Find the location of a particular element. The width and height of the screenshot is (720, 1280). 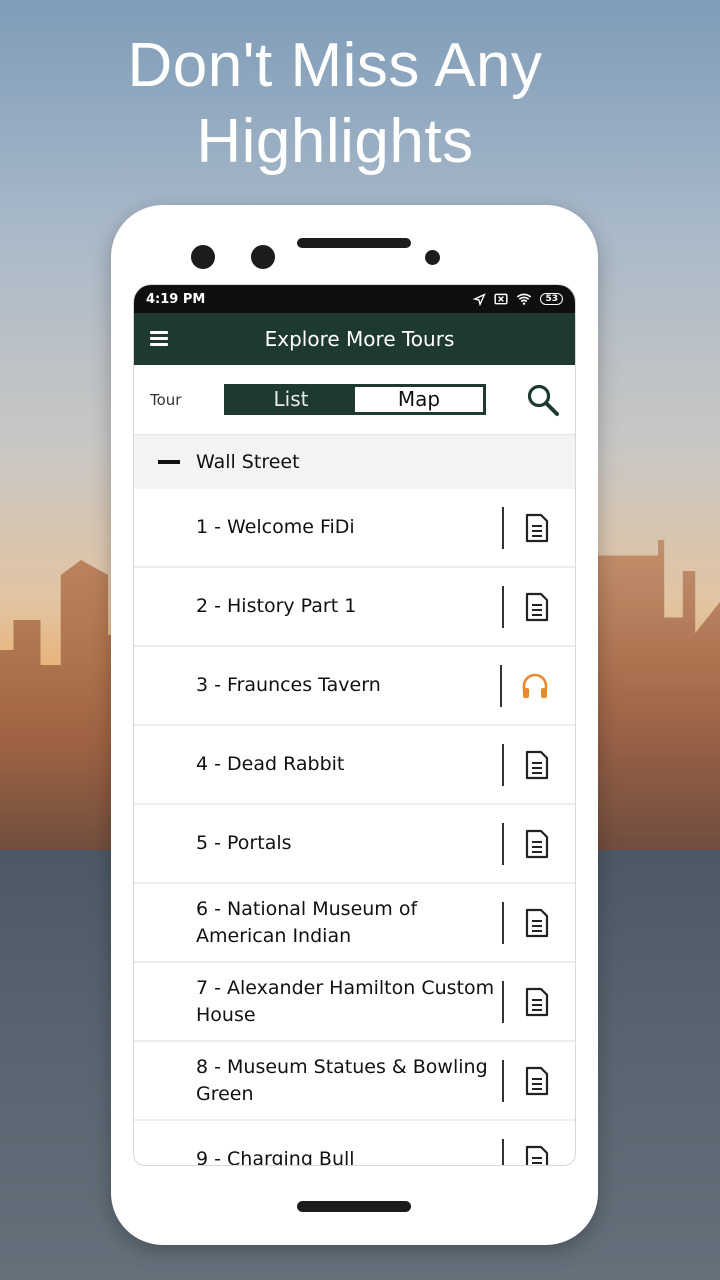

location-icon is located at coordinates (480, 299).